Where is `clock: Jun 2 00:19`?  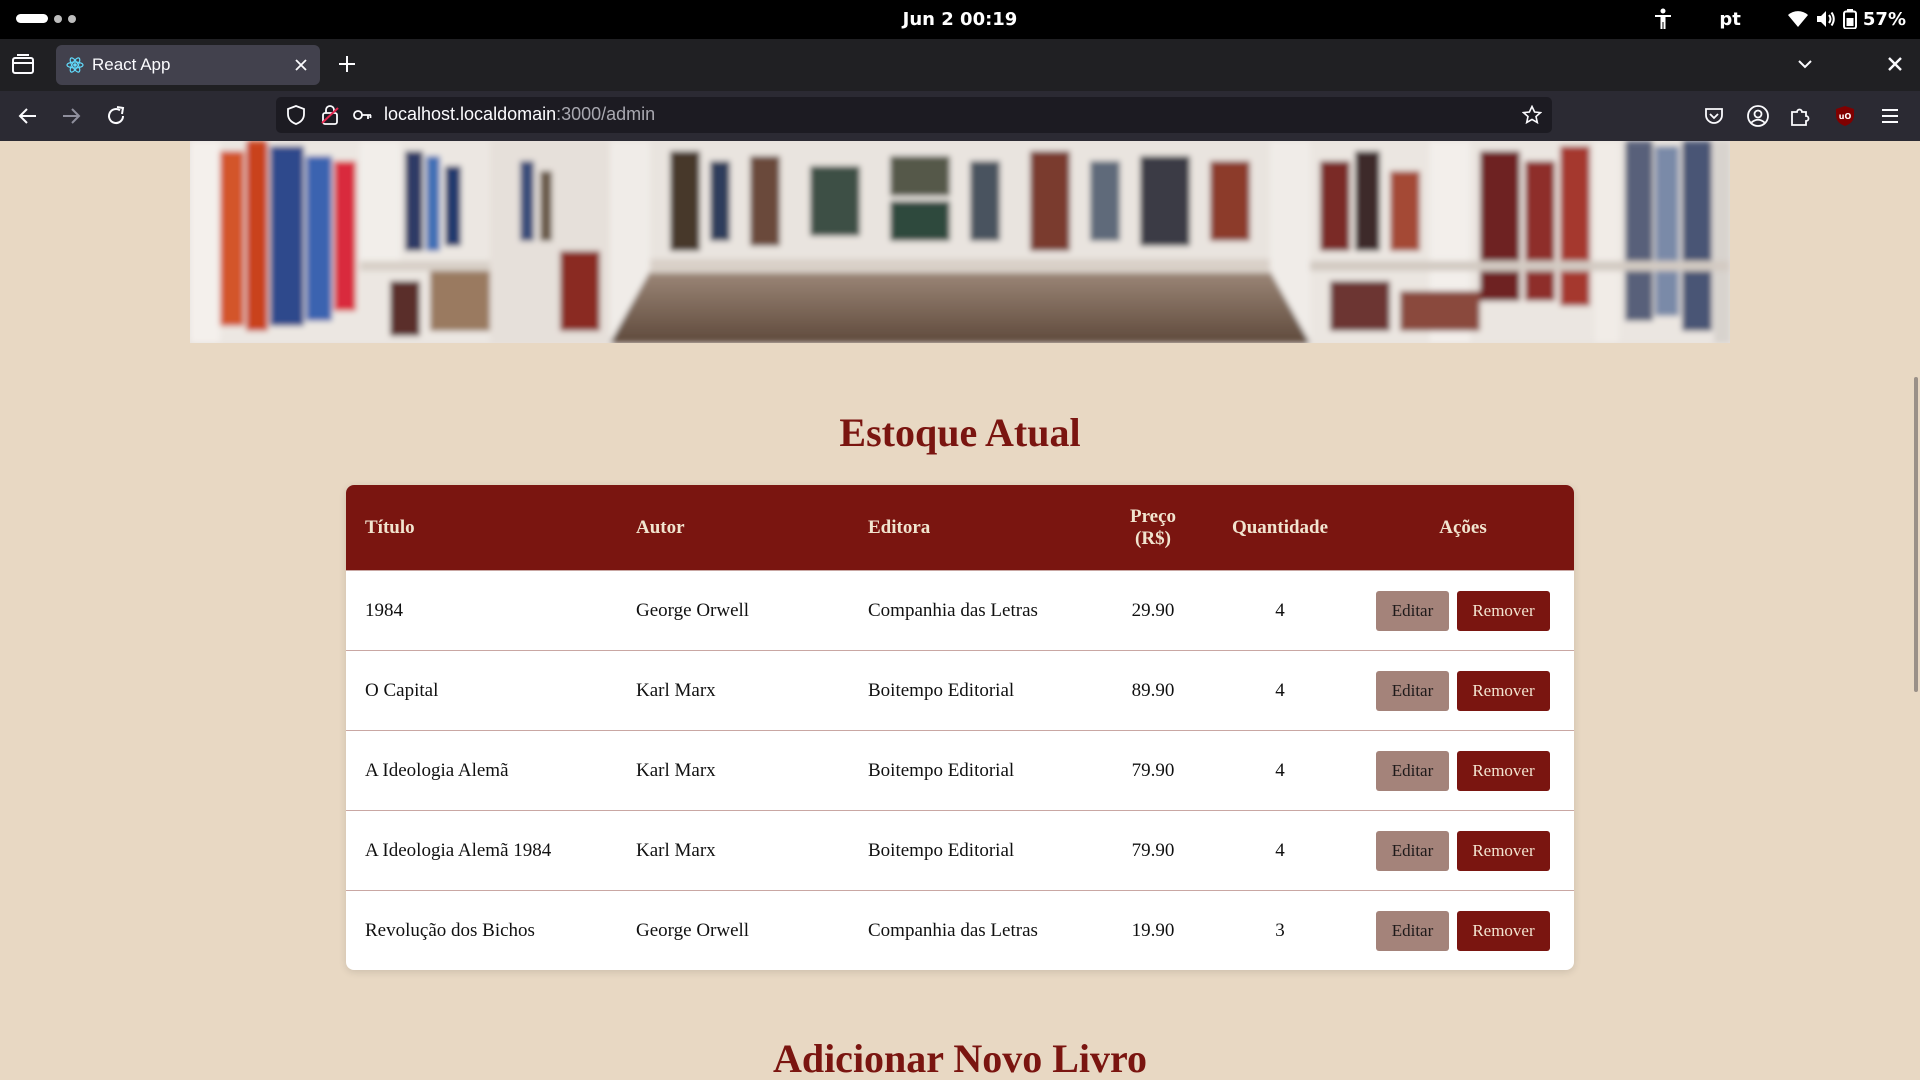 clock: Jun 2 00:19 is located at coordinates (960, 19).